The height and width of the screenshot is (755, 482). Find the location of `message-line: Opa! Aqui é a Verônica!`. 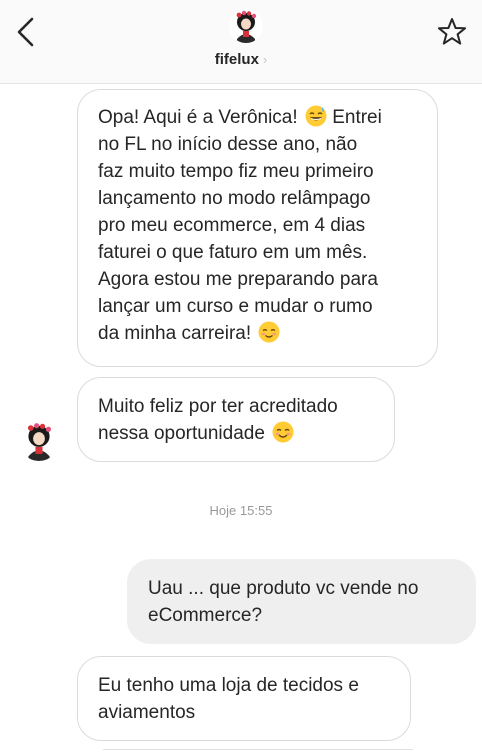

message-line: Opa! Aqui é a Verônica! is located at coordinates (198, 117).